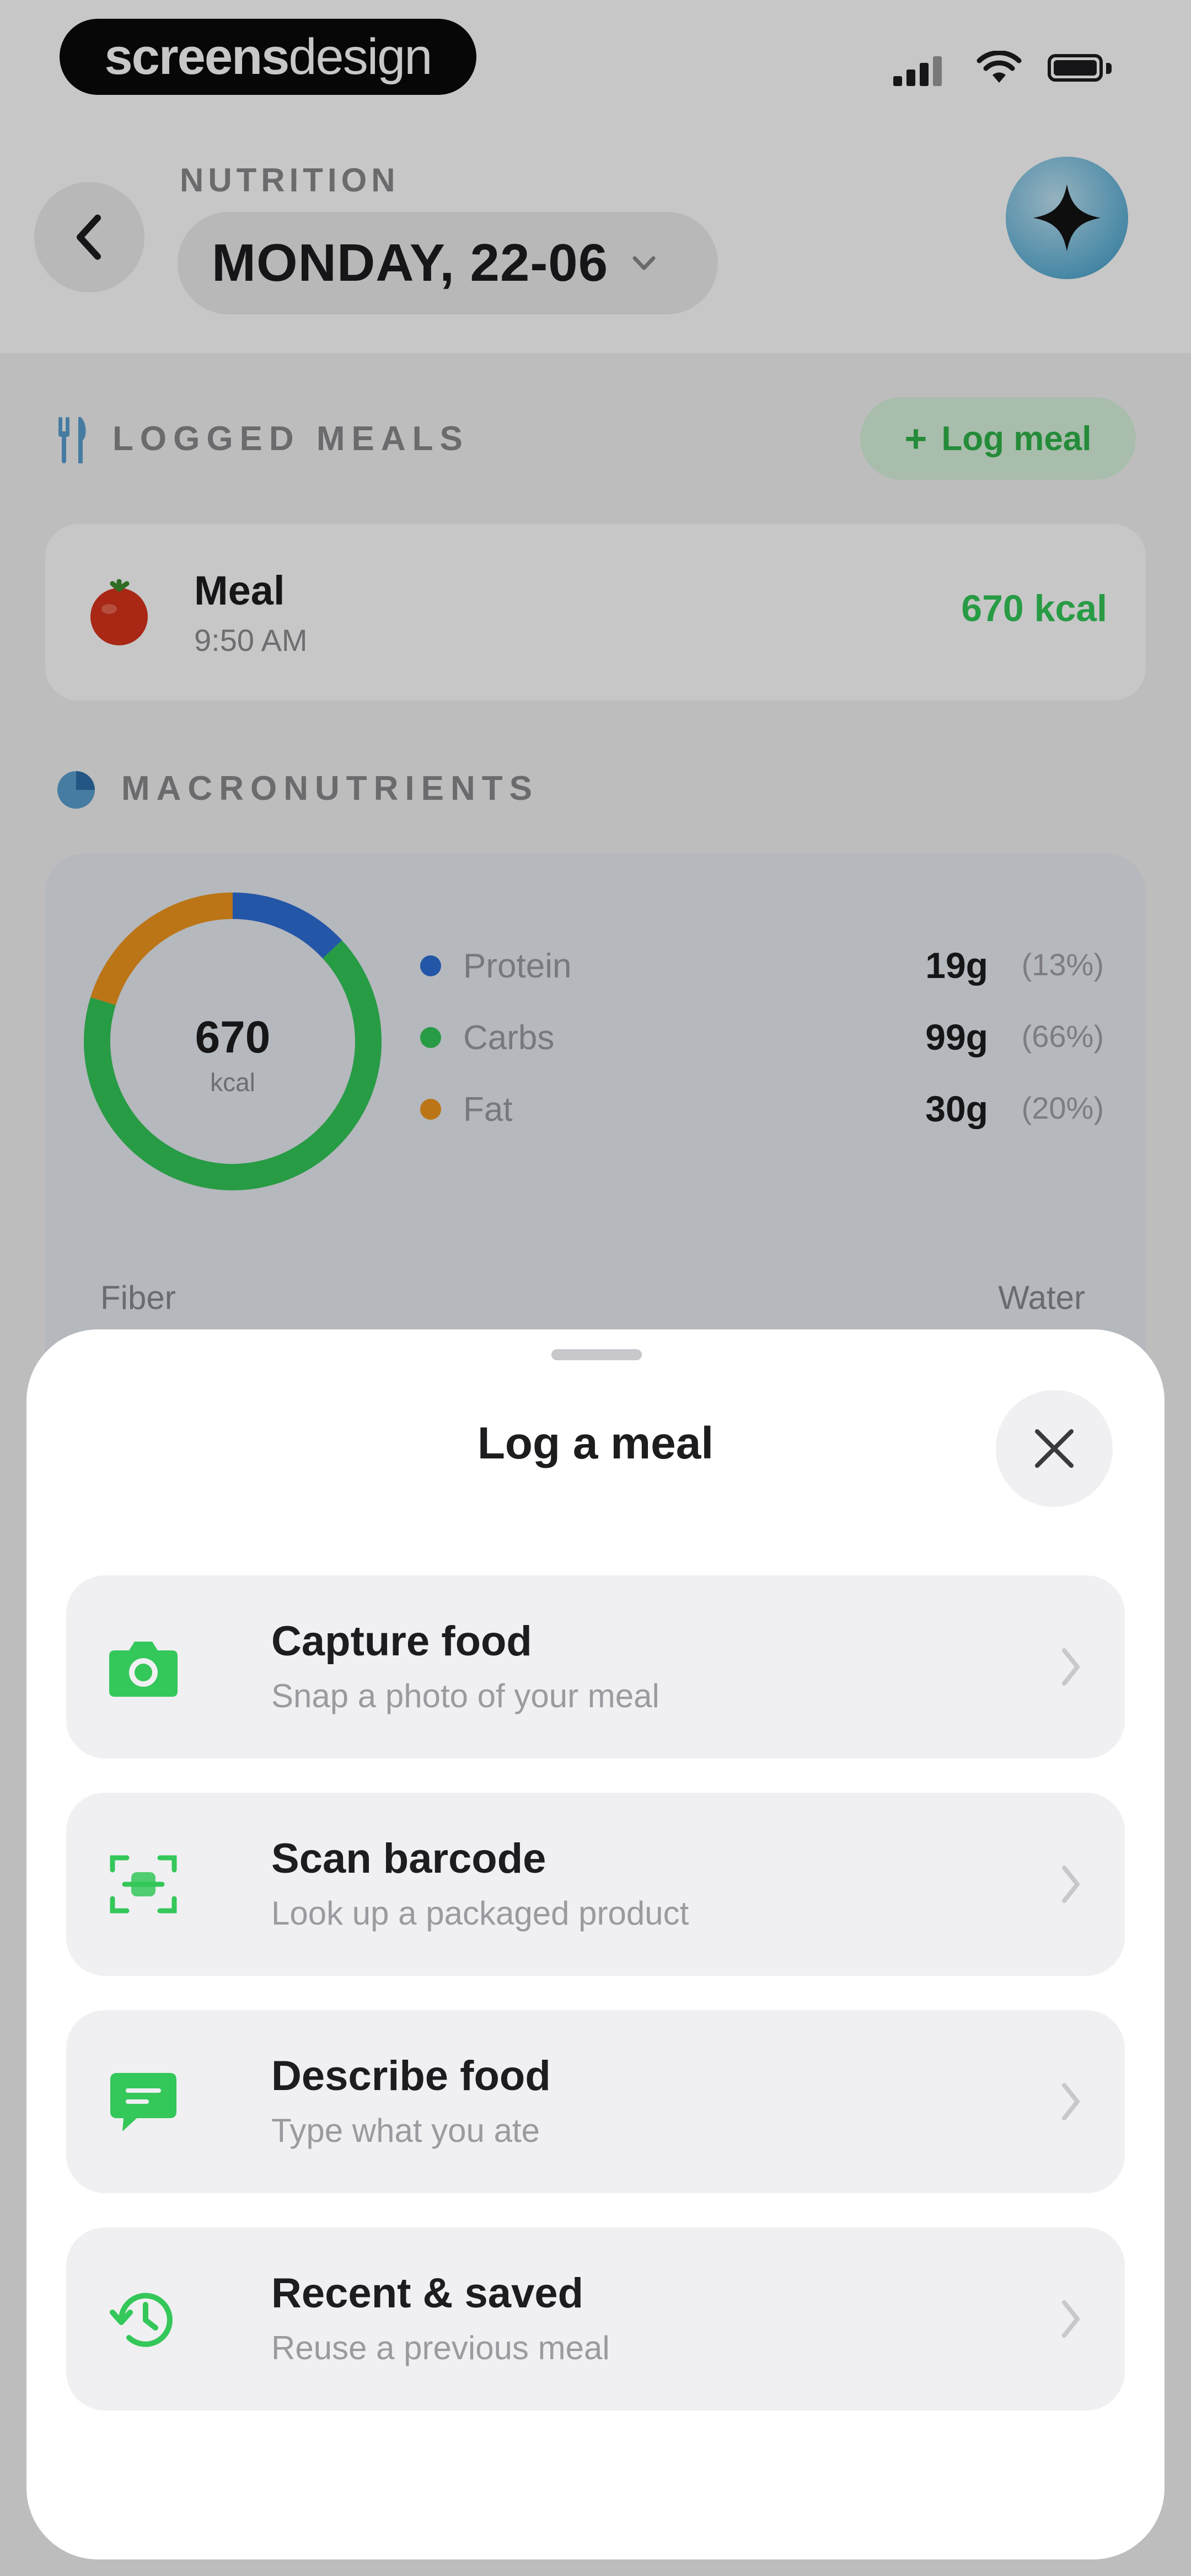  What do you see at coordinates (405, 2130) in the screenshot?
I see `option-subtitle: Type what you ate` at bounding box center [405, 2130].